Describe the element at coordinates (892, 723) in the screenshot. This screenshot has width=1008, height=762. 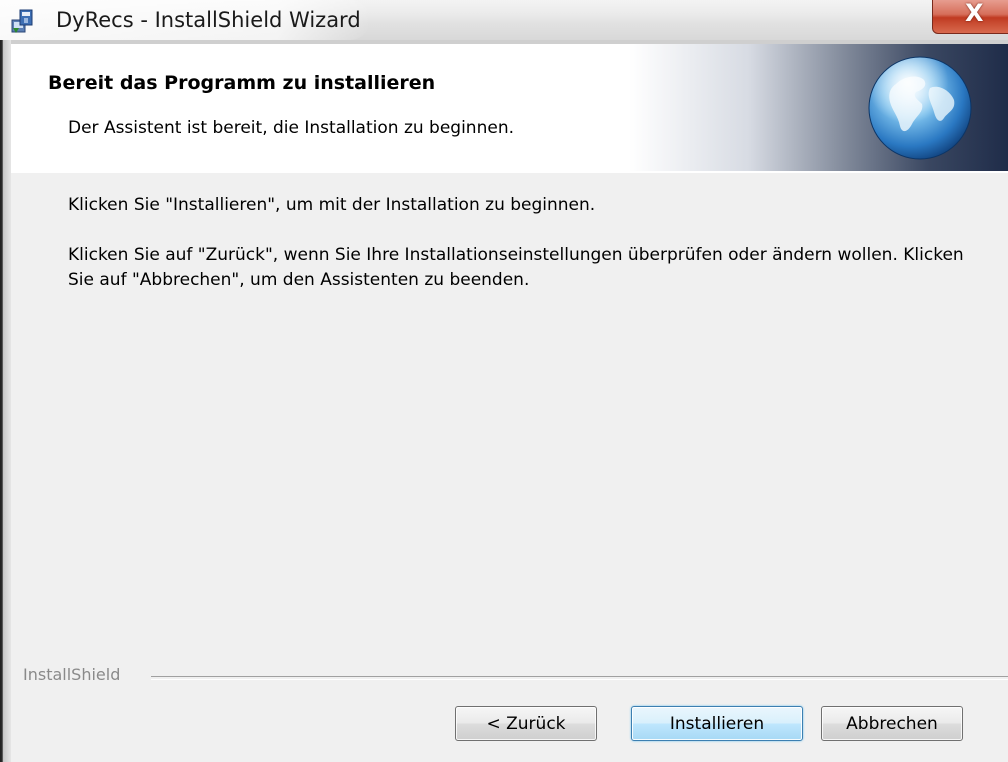
I see `cancel-button: Abbrechen` at that location.